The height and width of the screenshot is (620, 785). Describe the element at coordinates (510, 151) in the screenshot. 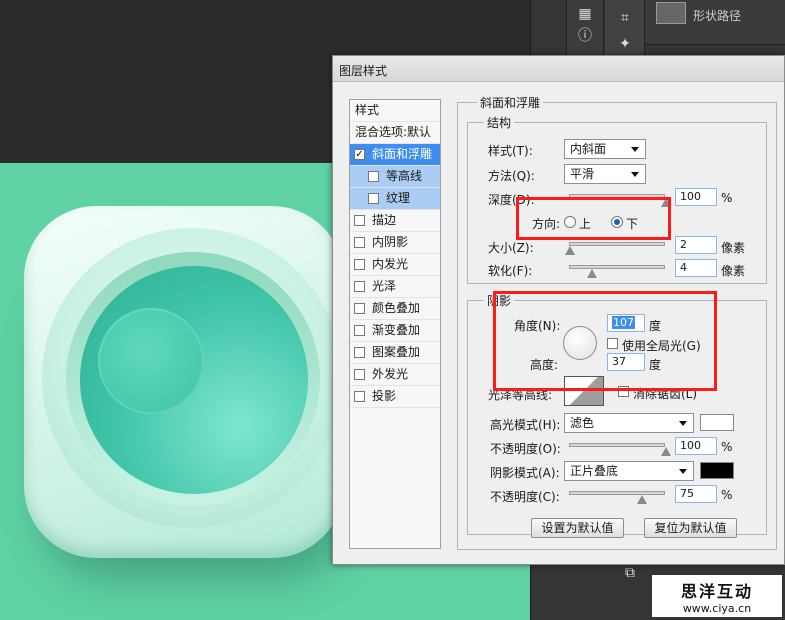

I see `style-label: 样式(T):` at that location.